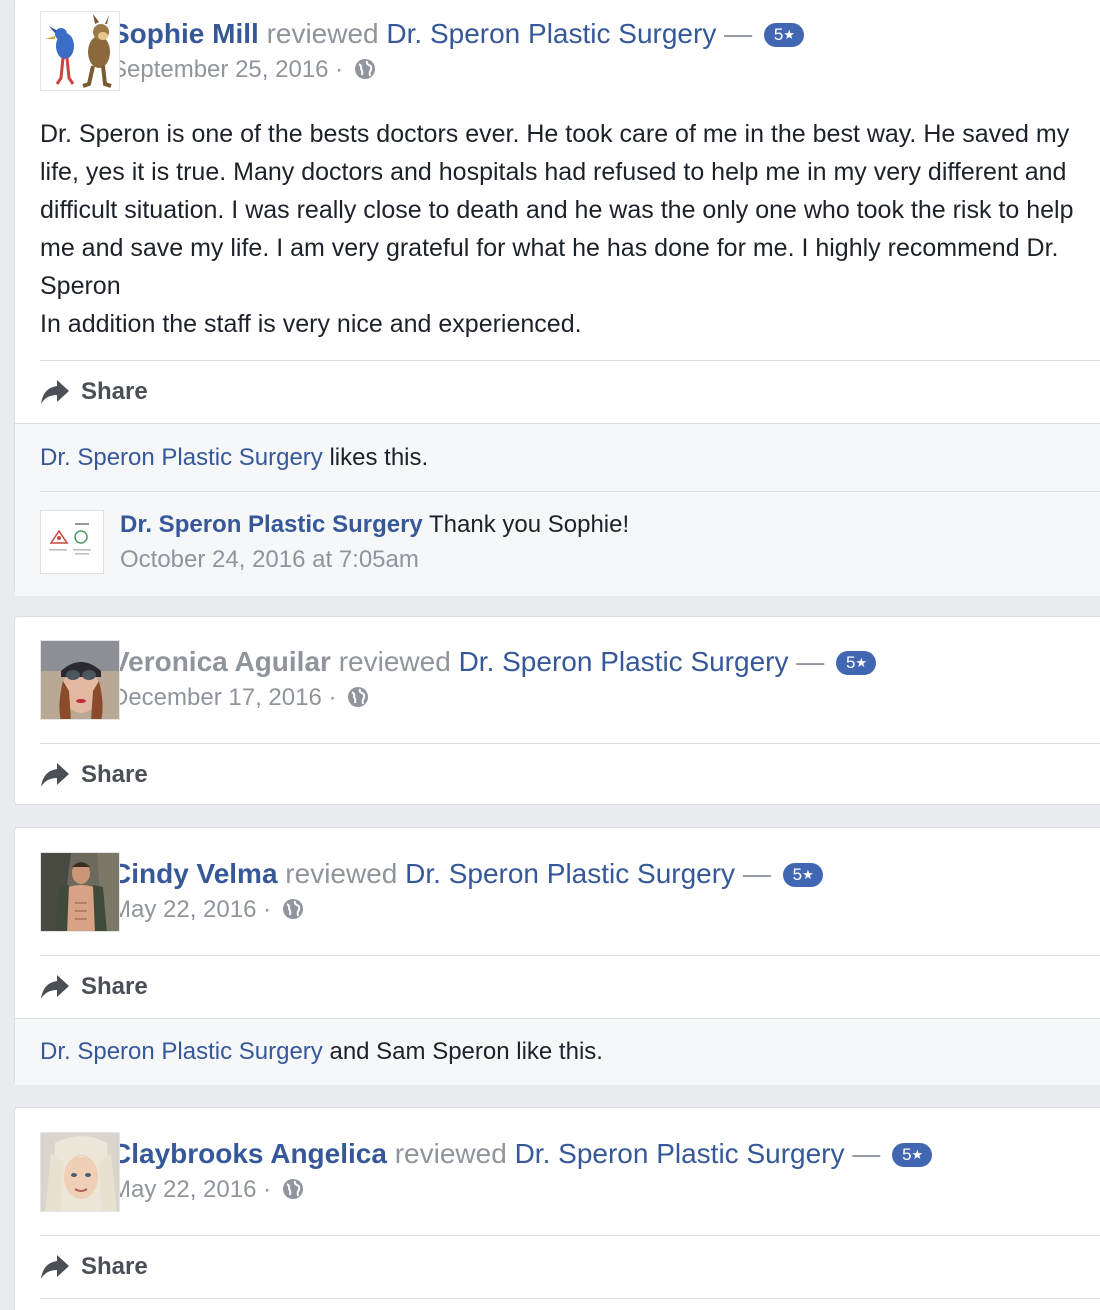 This screenshot has height=1310, width=1100. I want to click on review-date: September 25, 2016, so click(220, 69).